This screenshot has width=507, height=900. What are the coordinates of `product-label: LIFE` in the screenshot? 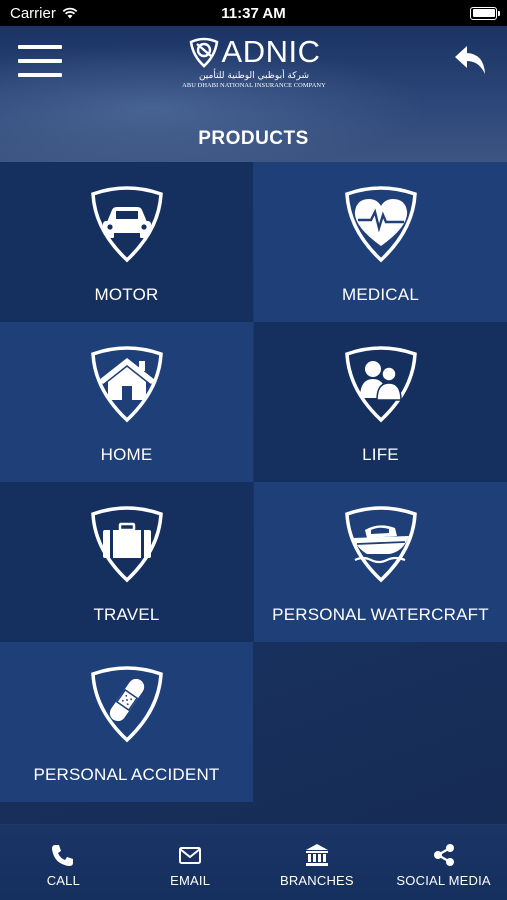 It's located at (380, 454).